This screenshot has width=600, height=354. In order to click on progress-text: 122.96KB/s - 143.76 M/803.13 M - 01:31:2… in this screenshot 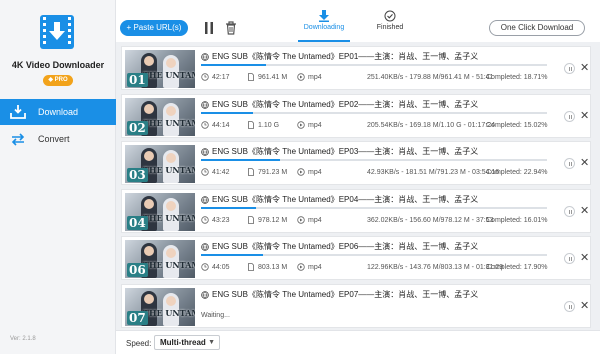, I will do `click(435, 267)`.